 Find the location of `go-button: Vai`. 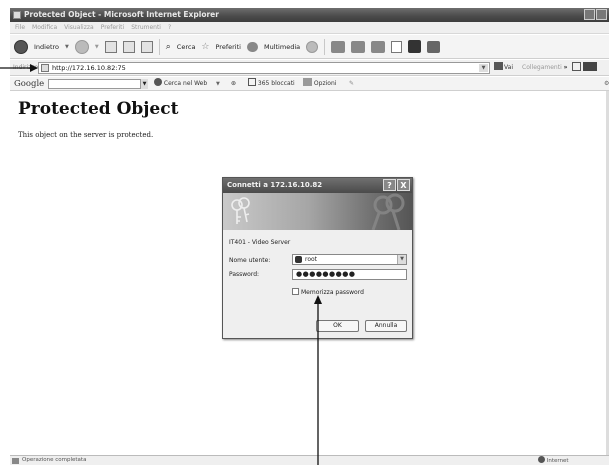

go-button: Vai is located at coordinates (503, 68).